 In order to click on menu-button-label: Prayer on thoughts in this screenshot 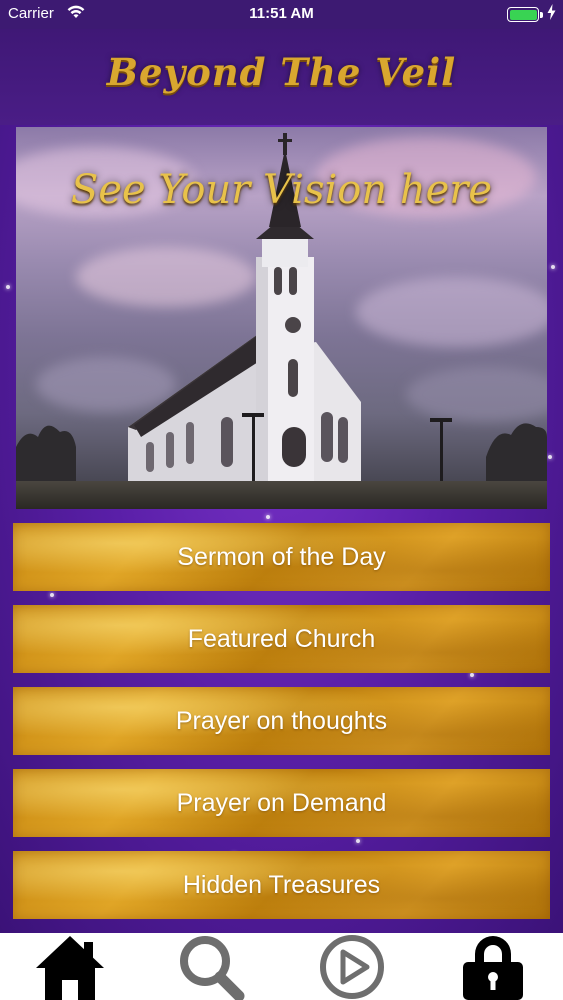, I will do `click(281, 720)`.